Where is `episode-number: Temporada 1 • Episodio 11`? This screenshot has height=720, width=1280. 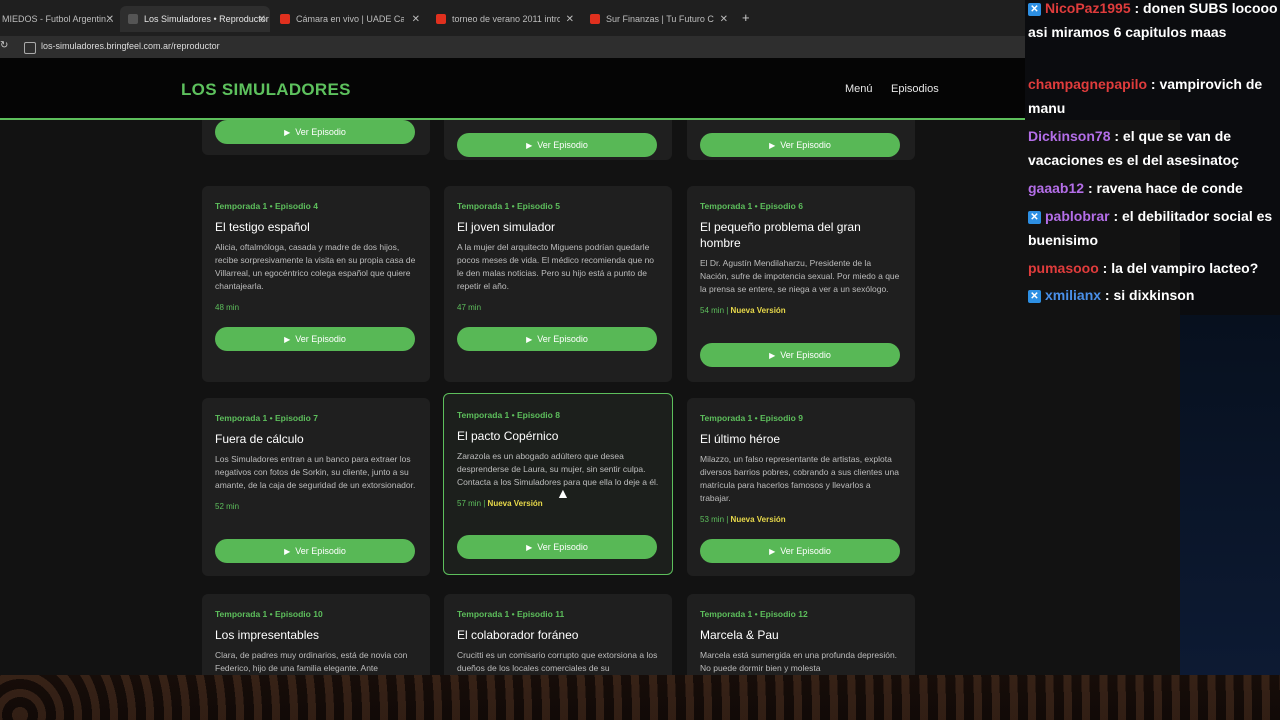
episode-number: Temporada 1 • Episodio 11 is located at coordinates (511, 614).